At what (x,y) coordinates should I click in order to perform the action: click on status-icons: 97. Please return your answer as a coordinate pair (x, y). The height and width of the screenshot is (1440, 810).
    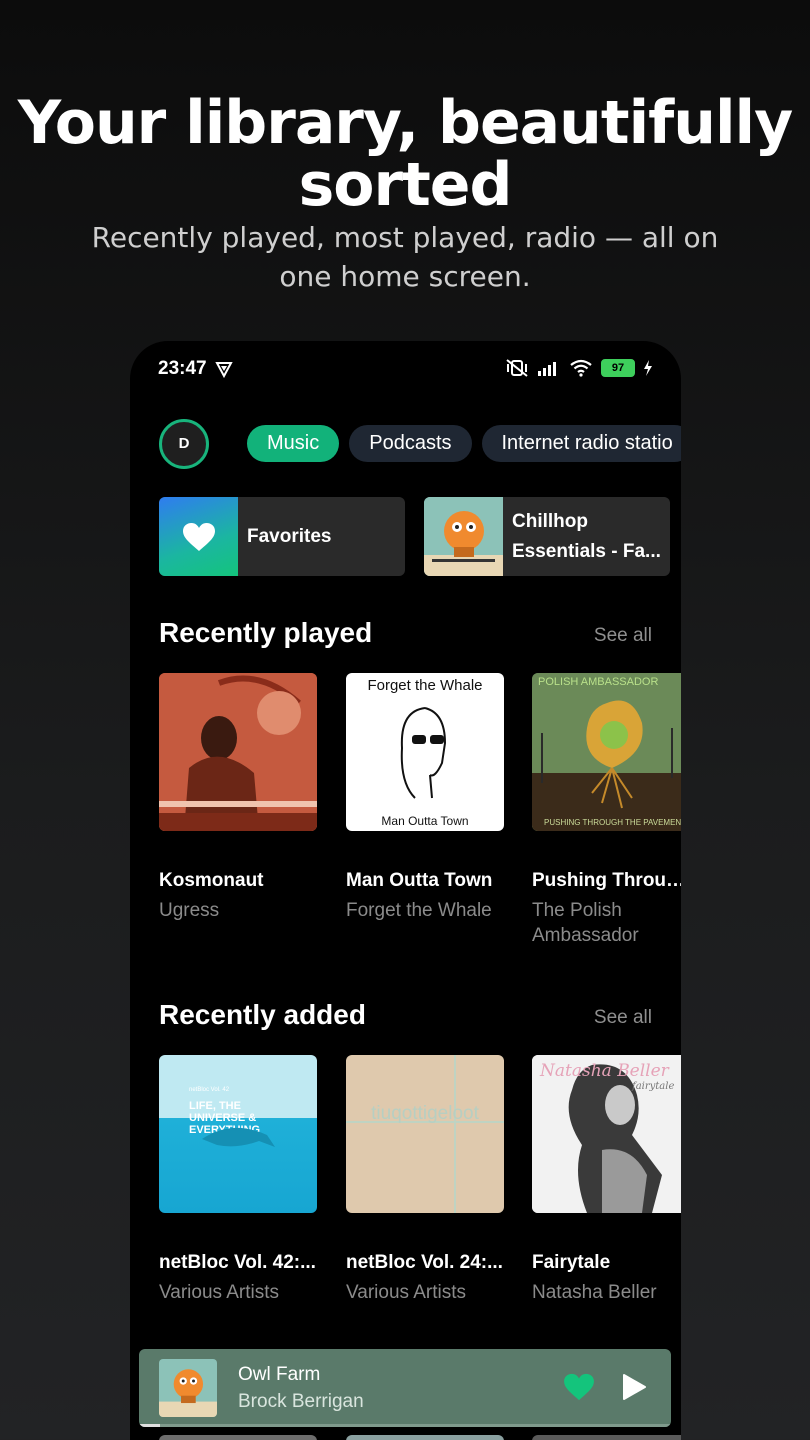
    Looking at the image, I should click on (579, 368).